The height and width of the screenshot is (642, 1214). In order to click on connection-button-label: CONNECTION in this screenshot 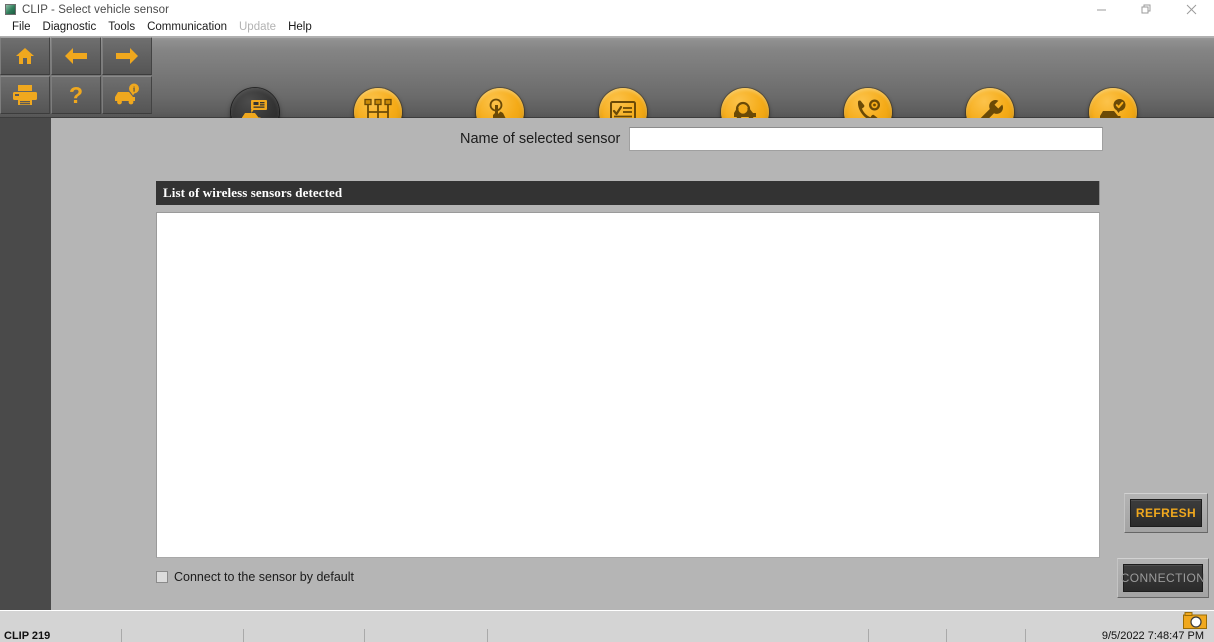, I will do `click(1163, 578)`.